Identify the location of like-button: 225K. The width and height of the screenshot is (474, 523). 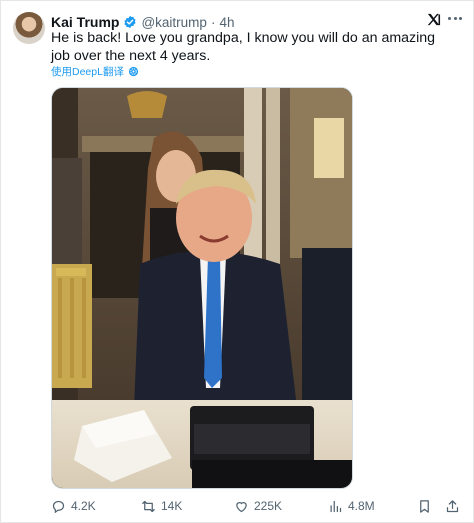
(258, 506).